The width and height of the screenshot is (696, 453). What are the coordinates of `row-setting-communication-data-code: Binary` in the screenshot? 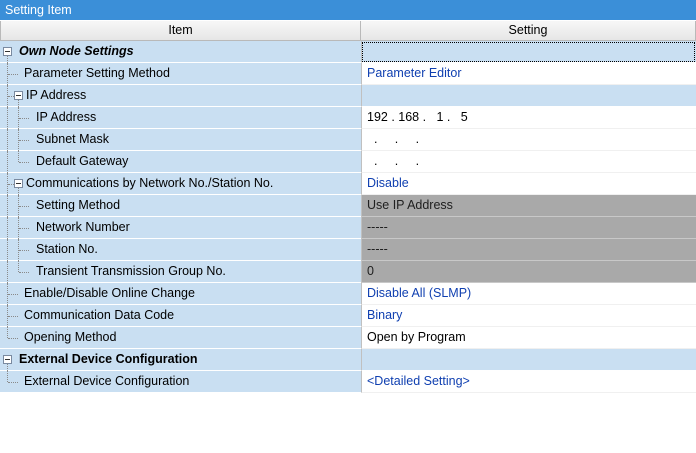 It's located at (528, 316).